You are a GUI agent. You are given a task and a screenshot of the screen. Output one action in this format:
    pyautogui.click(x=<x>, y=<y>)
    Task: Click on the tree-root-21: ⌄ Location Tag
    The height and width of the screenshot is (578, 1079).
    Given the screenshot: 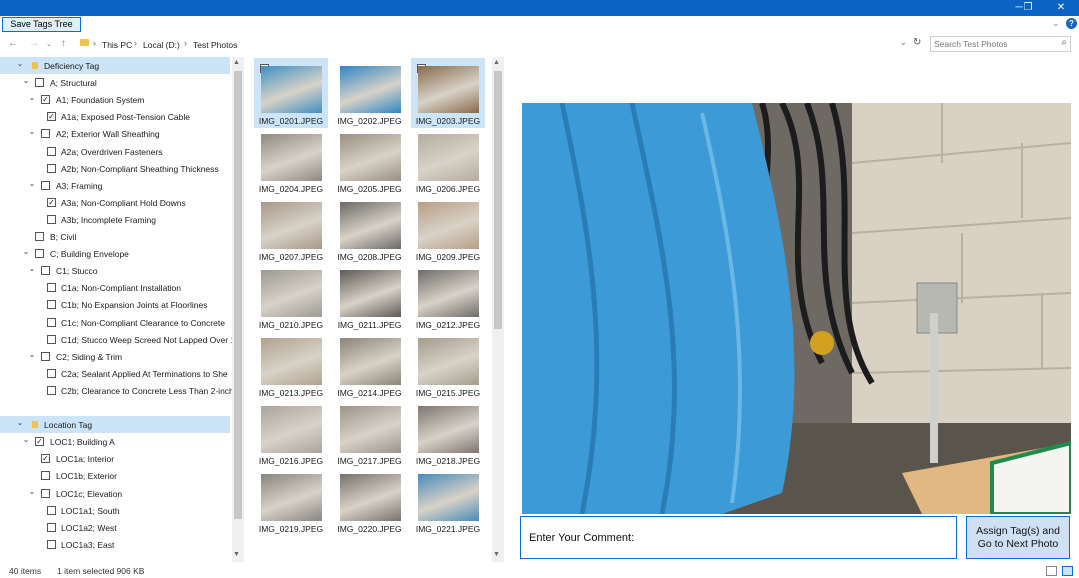 What is the action you would take?
    pyautogui.click(x=115, y=425)
    